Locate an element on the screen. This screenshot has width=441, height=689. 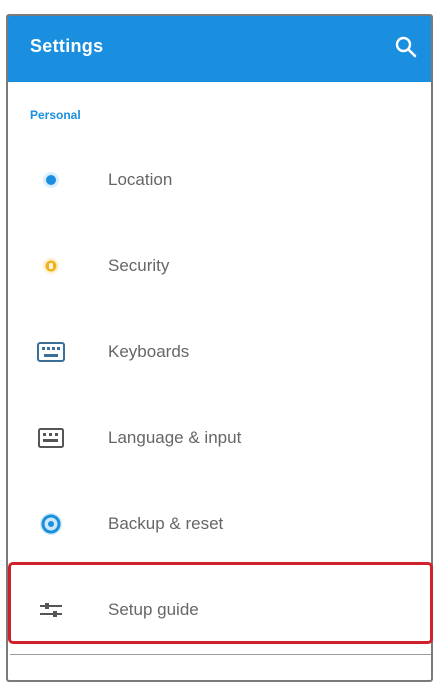
location-icon is located at coordinates (51, 180).